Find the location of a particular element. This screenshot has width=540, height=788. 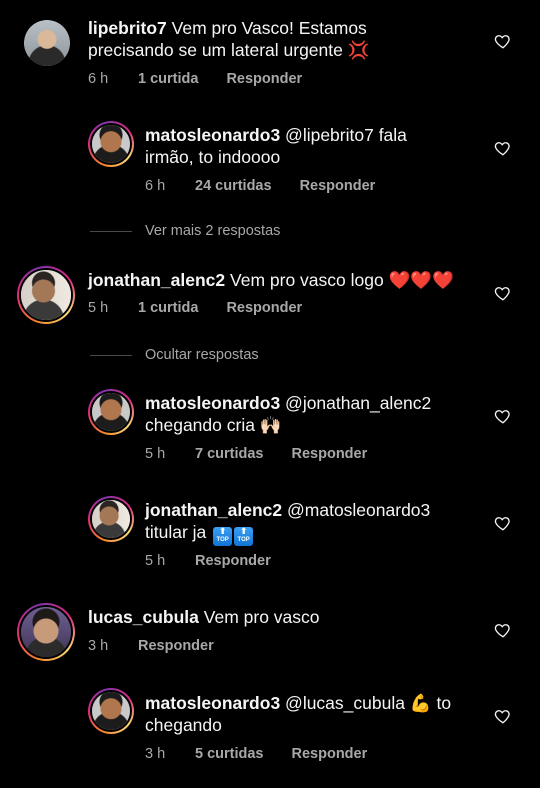

likes-count: 5 curtidas is located at coordinates (229, 754).